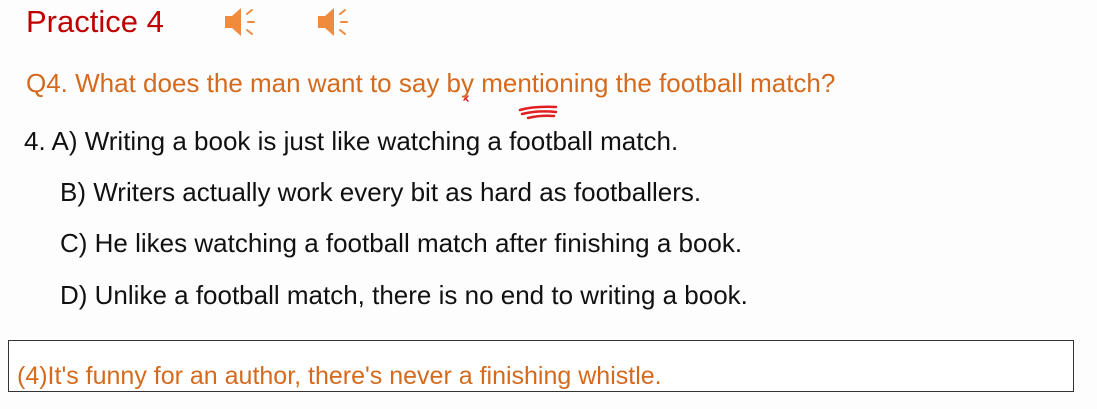 This screenshot has width=1097, height=409. I want to click on slide-title: Practice 4, so click(95, 21).